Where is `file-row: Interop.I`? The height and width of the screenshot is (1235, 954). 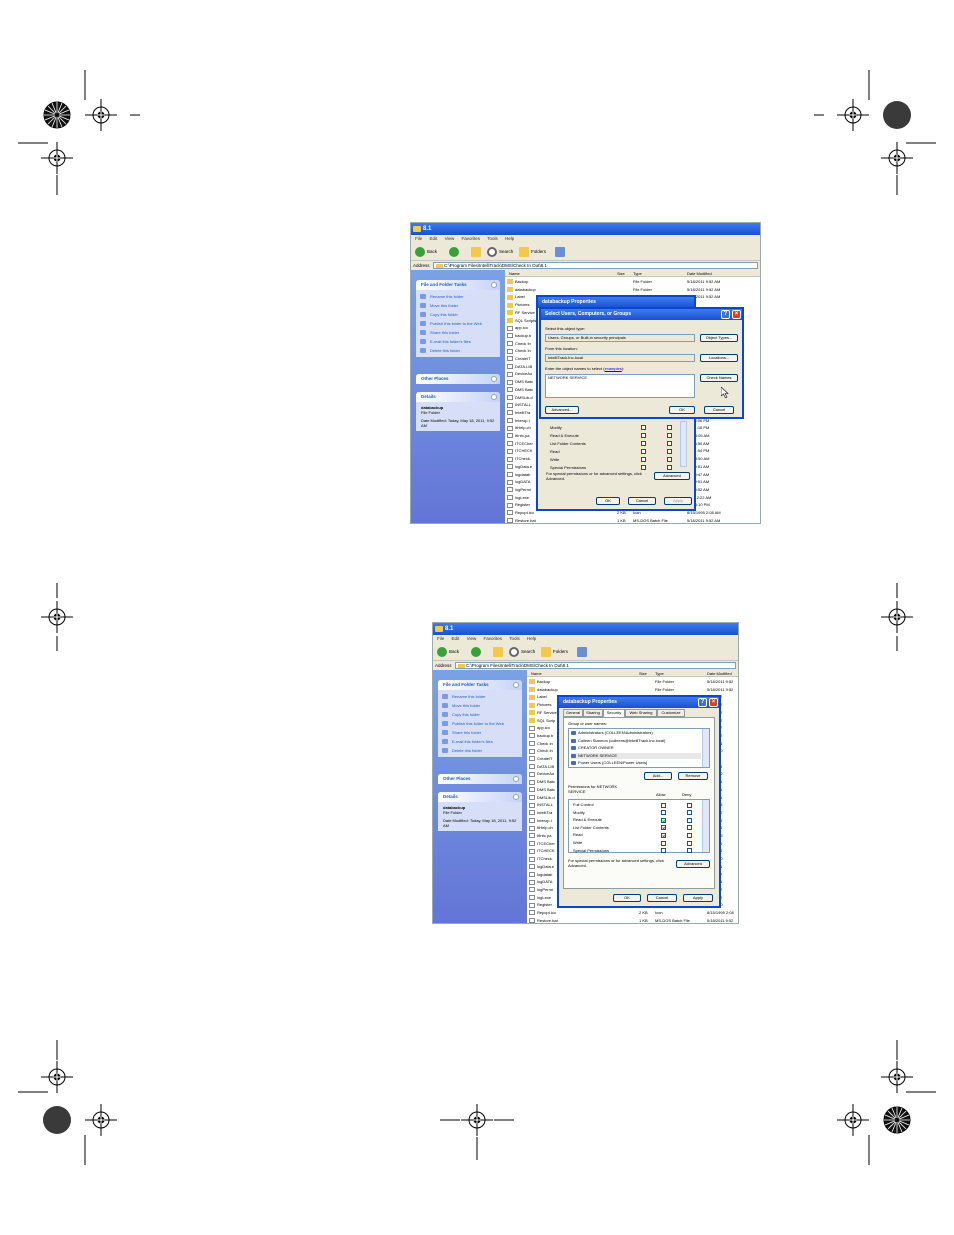
file-row: Interop.I is located at coordinates (518, 420).